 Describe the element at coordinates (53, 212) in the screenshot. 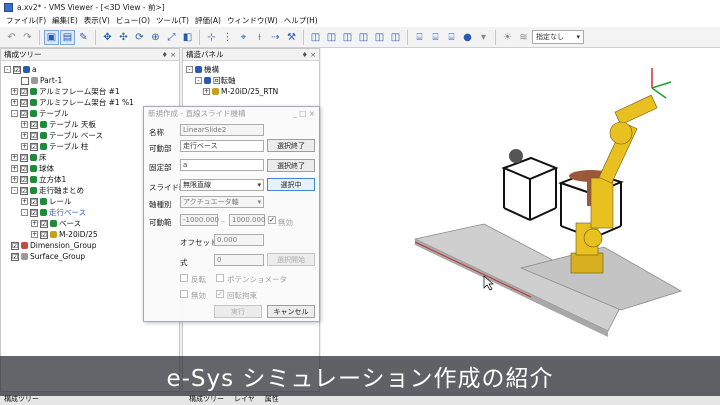

I see `tree-item-travel-base: - ☑ 走行ベース` at that location.